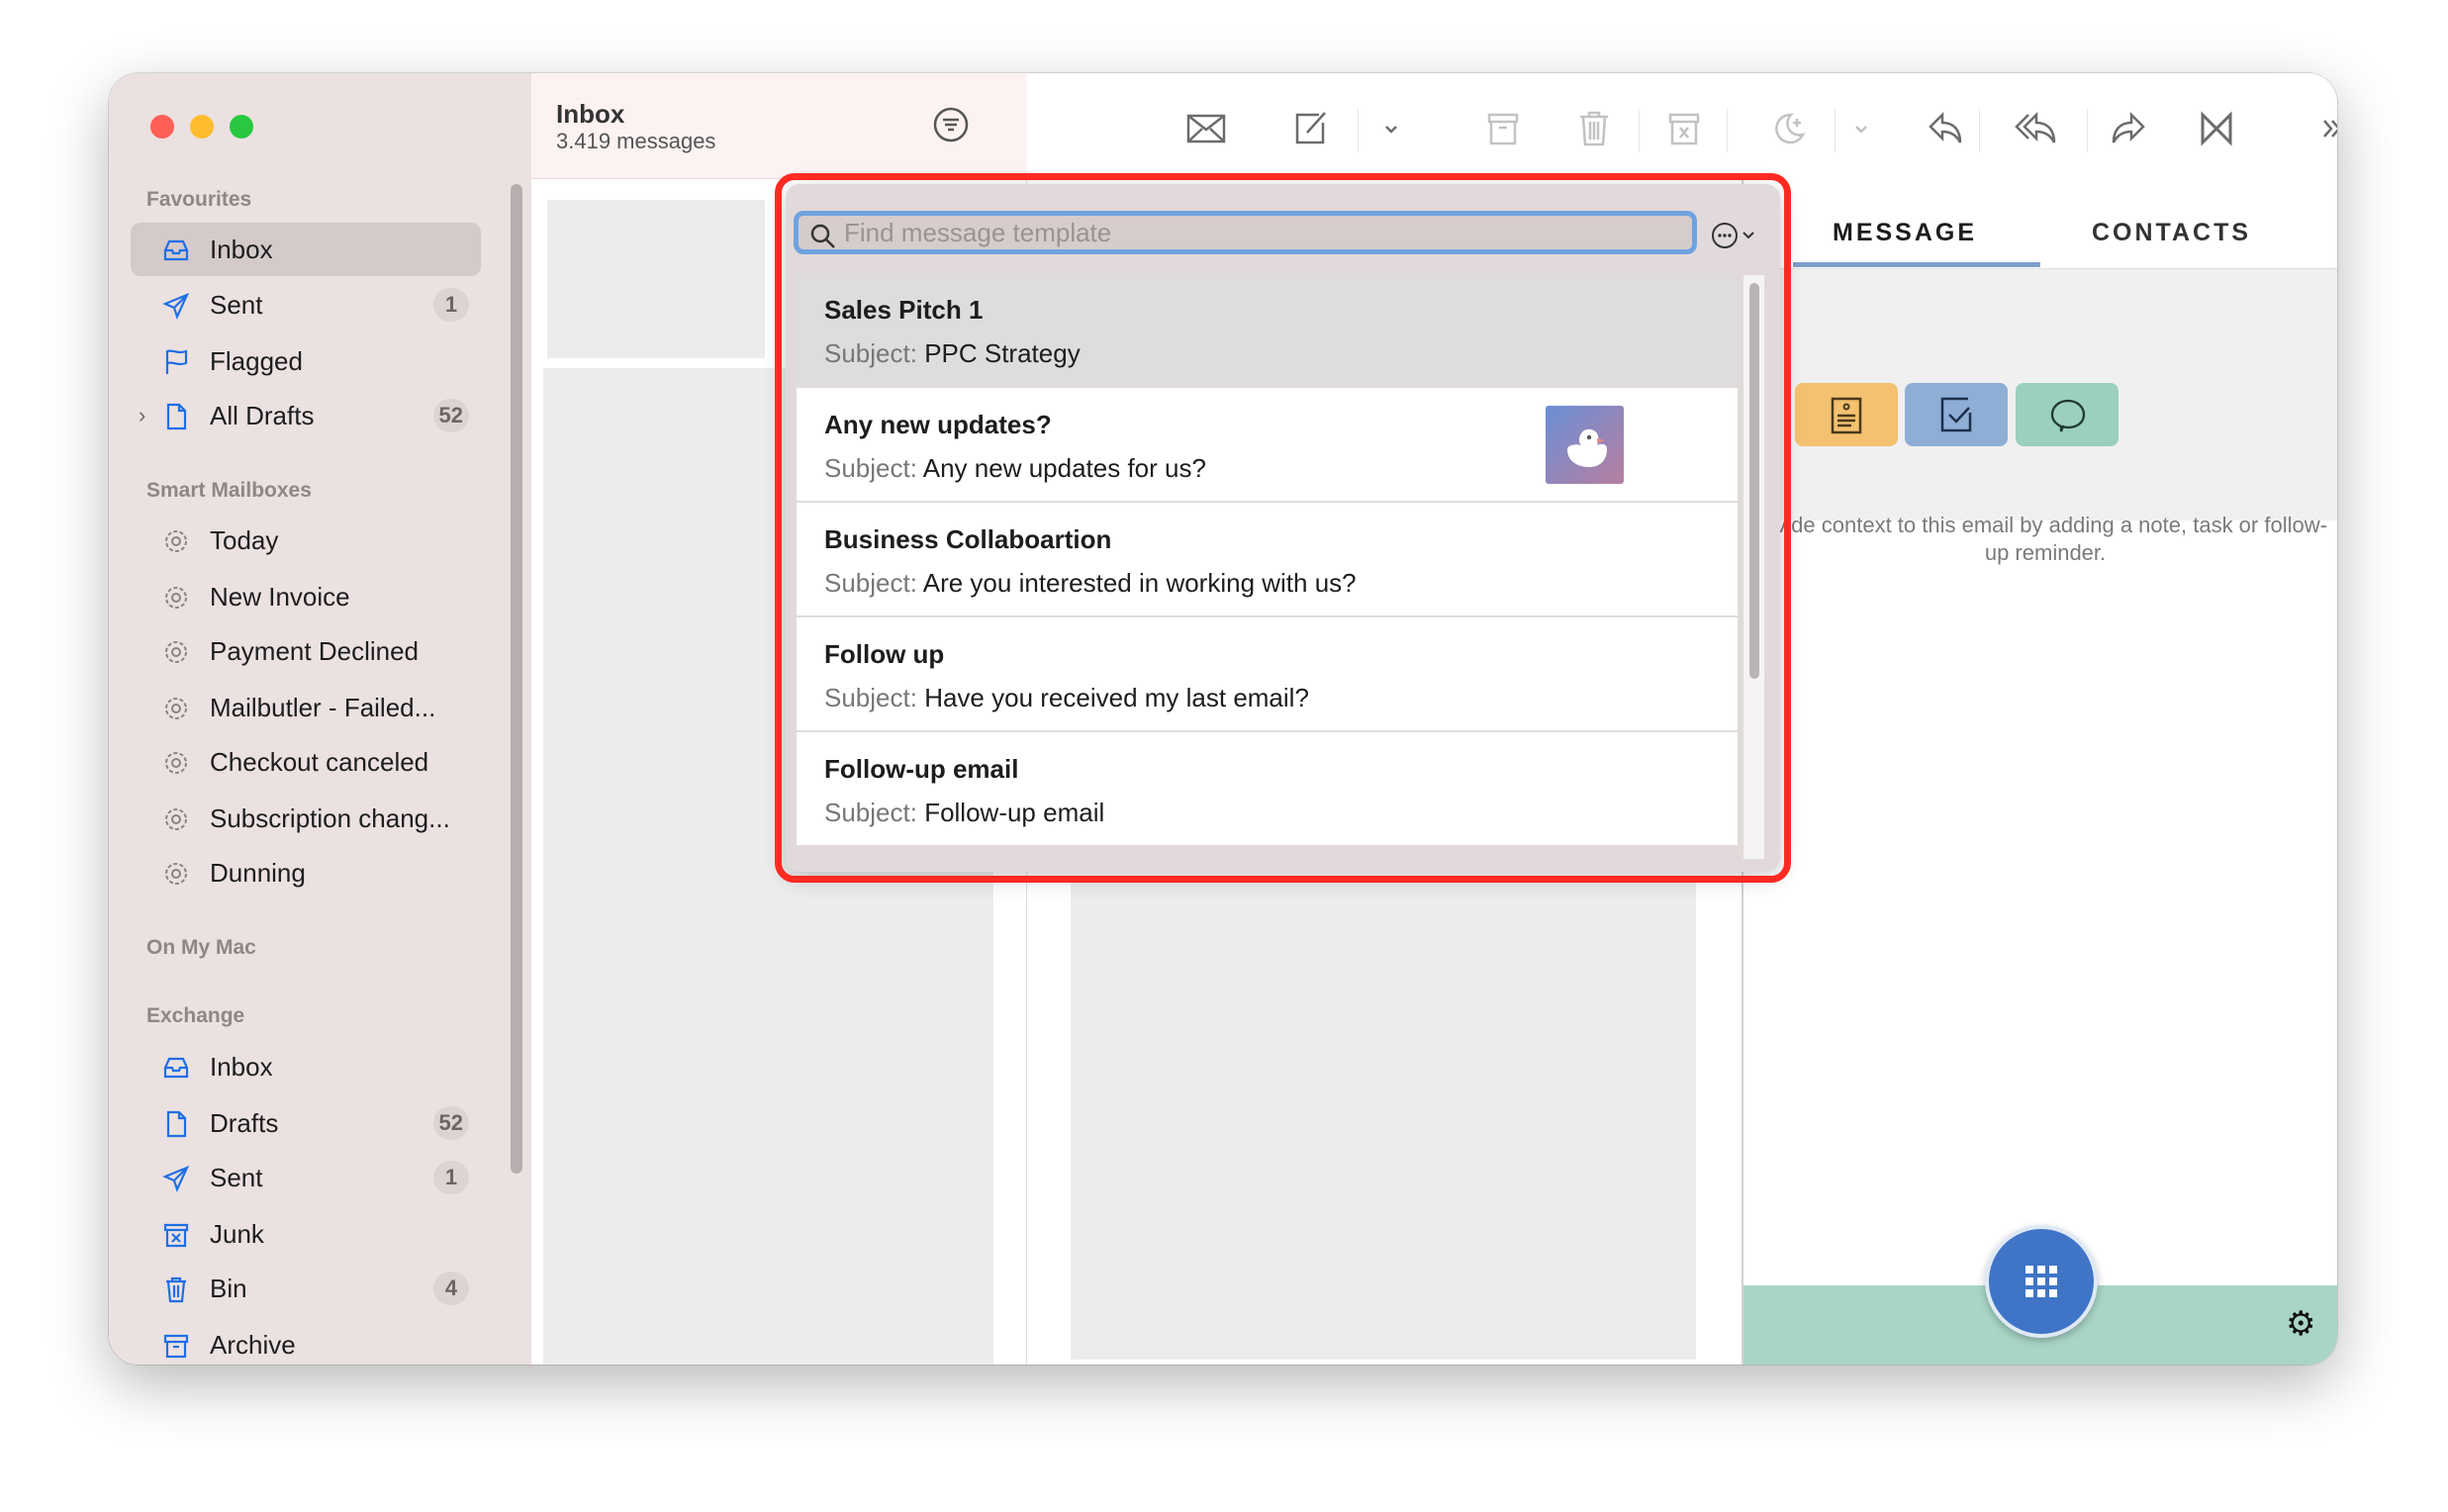 The image size is (2448, 1512). I want to click on template-title: Sales Pitch 1, so click(904, 310).